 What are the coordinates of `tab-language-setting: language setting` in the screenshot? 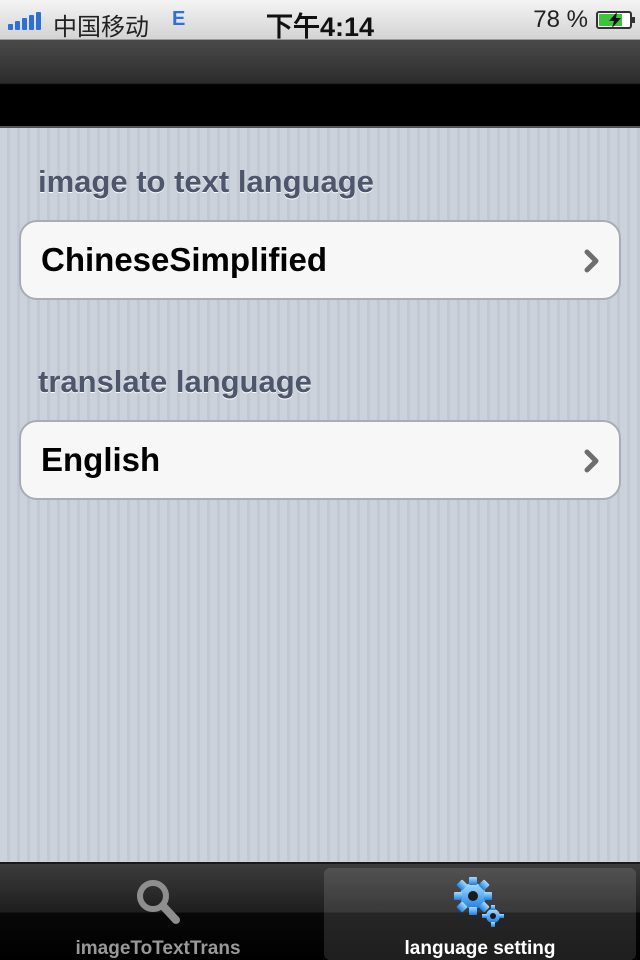 It's located at (480, 914).